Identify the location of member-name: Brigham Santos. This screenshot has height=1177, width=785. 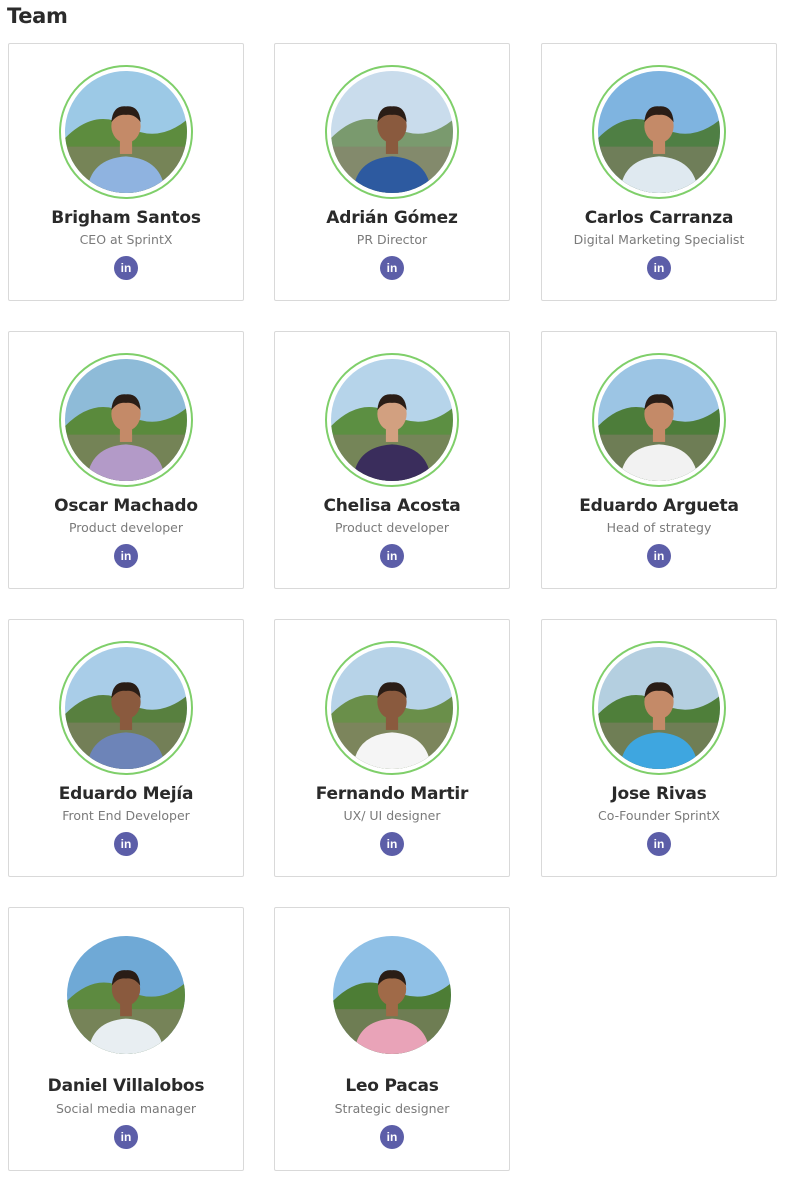
(126, 218).